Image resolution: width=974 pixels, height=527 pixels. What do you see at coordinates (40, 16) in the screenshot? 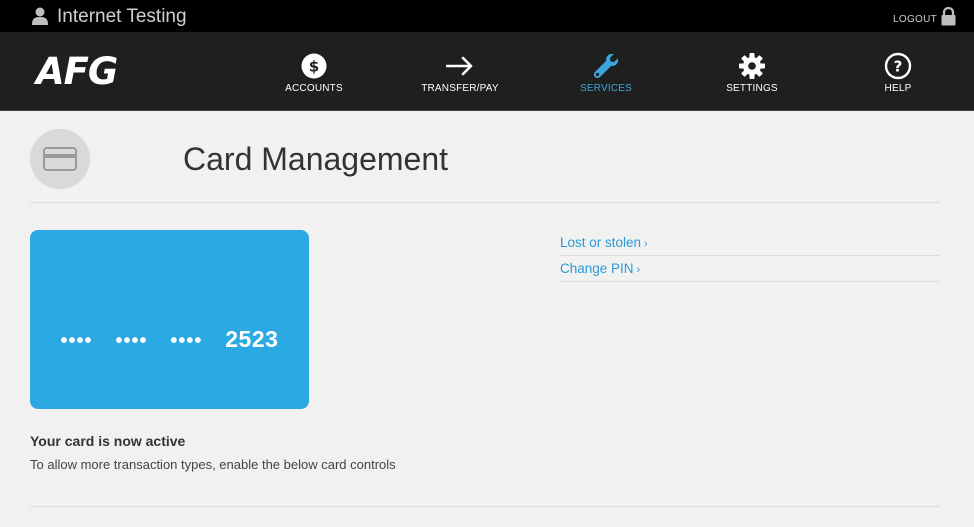
I see `user-icon` at bounding box center [40, 16].